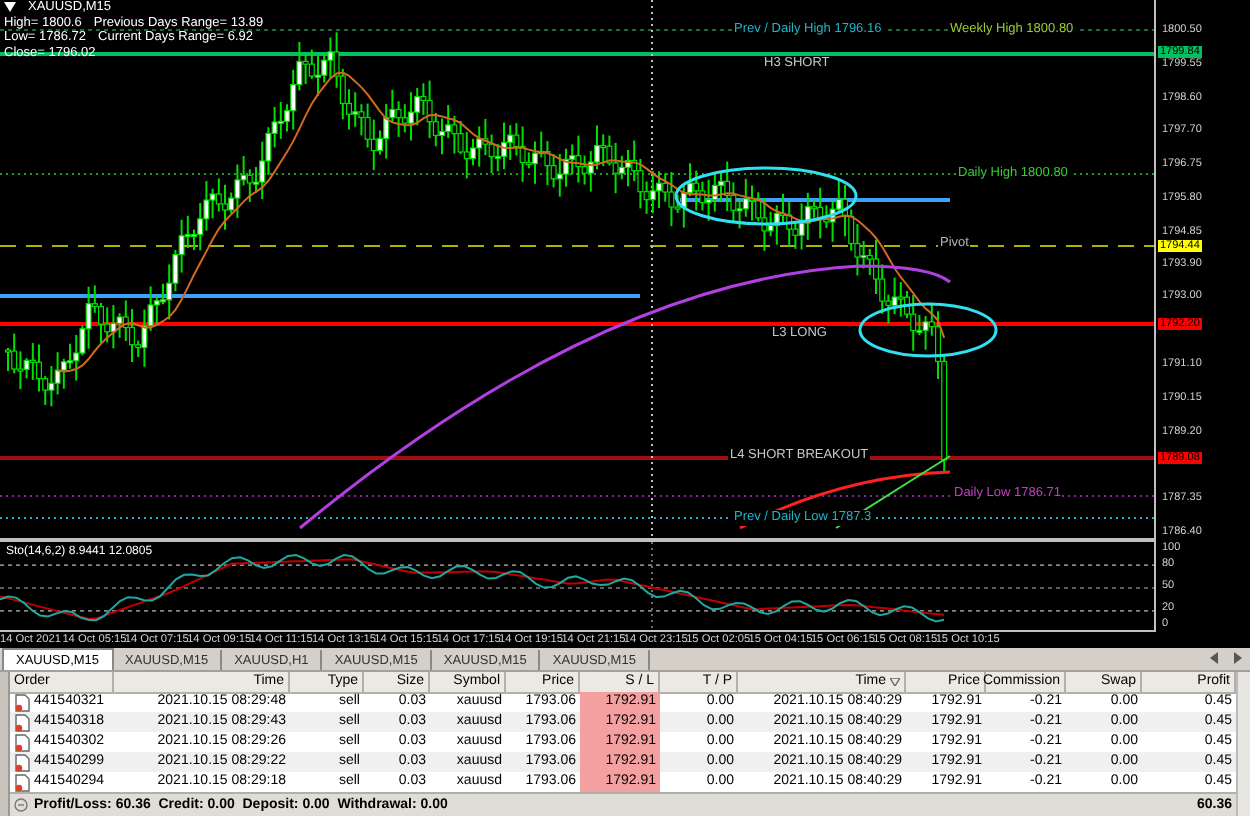  What do you see at coordinates (21, 805) in the screenshot?
I see `collapse-icon` at bounding box center [21, 805].